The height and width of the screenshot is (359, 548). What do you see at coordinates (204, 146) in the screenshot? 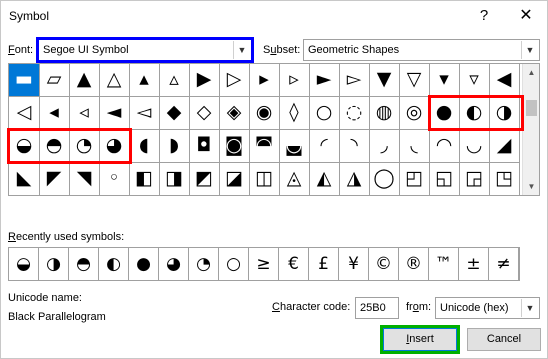
I see `symbol-cell: ◘` at bounding box center [204, 146].